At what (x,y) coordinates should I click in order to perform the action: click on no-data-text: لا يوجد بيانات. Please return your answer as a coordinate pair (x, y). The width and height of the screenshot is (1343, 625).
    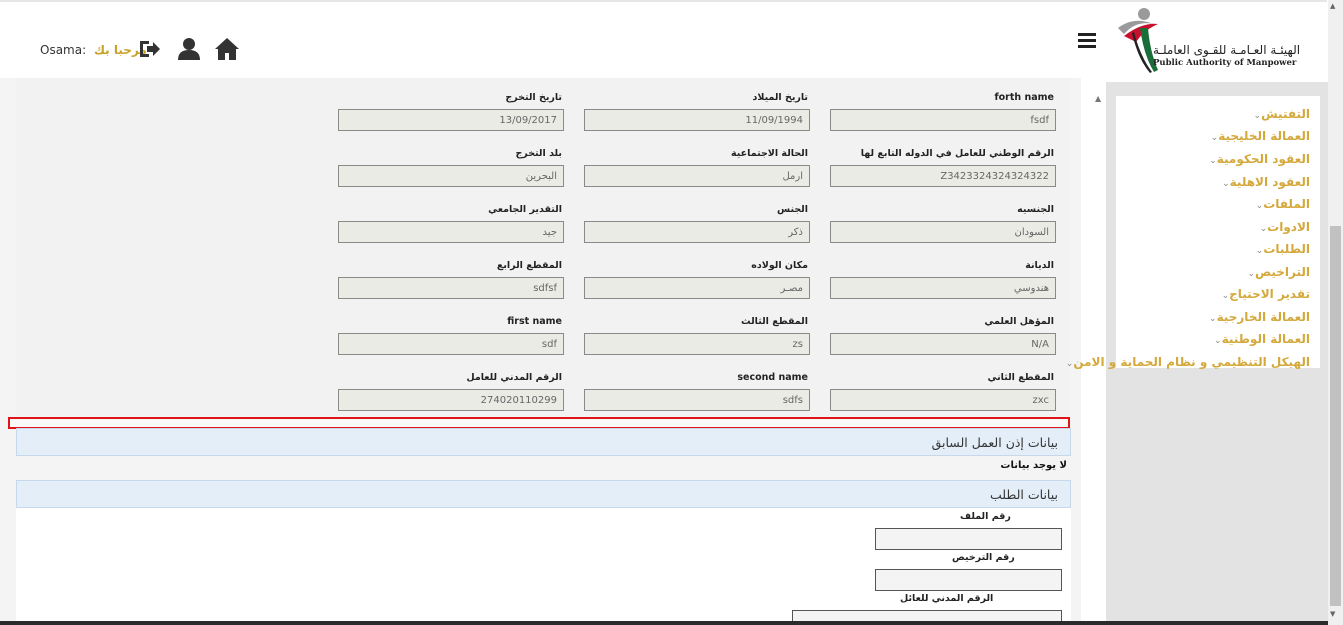
    Looking at the image, I should click on (1033, 465).